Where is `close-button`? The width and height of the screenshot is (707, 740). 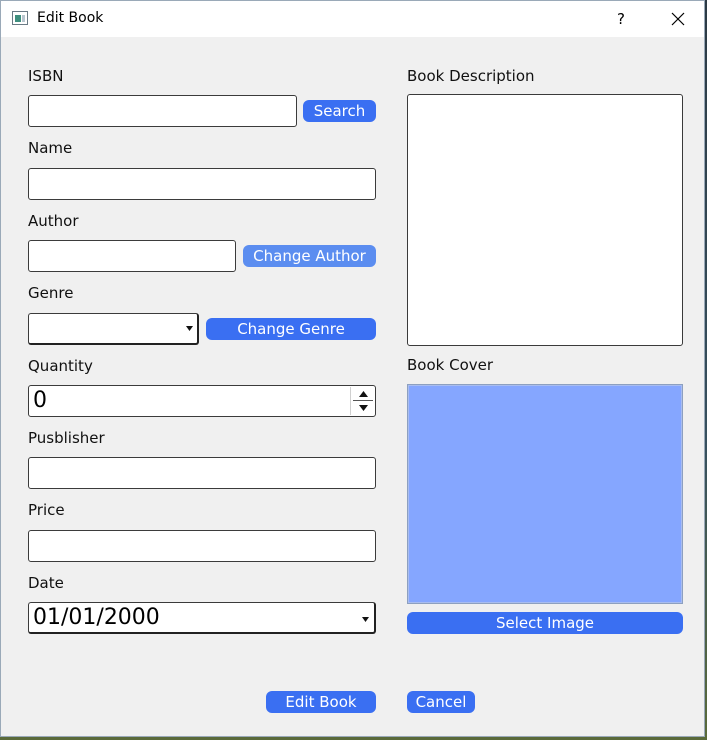 close-button is located at coordinates (678, 19).